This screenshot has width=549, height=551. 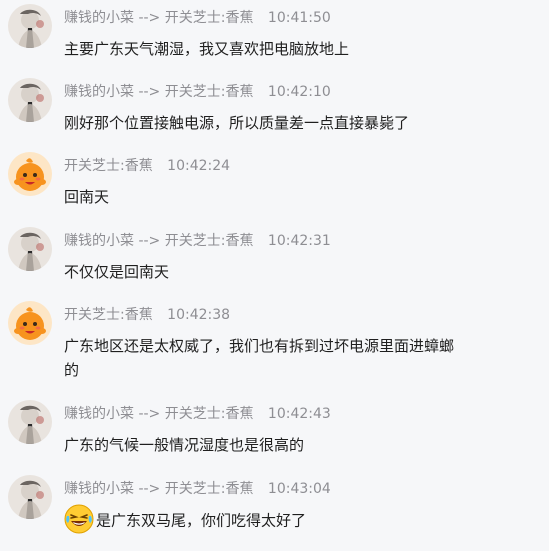 I want to click on message-header: 开关芝士:香蕉 10:42:38, so click(x=147, y=315).